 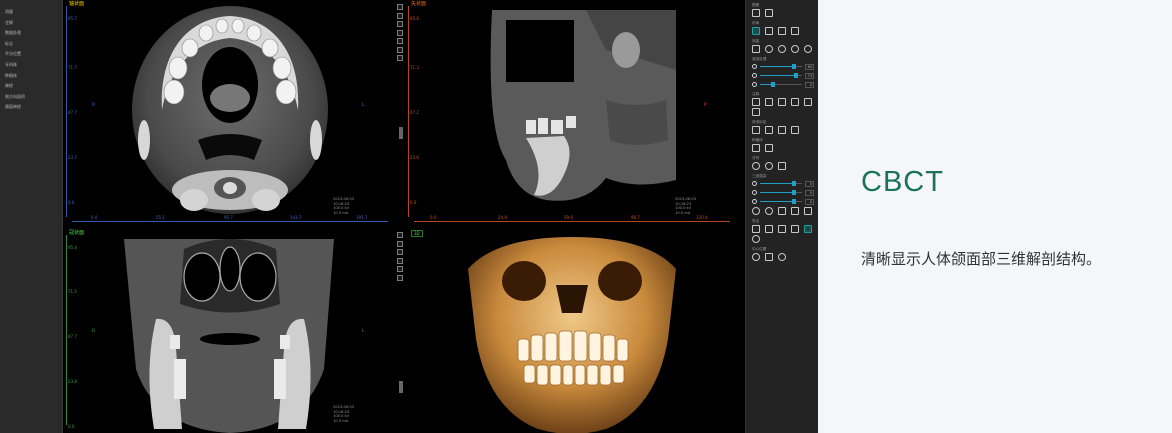 I want to click on menu-item: 测量, so click(x=31, y=14).